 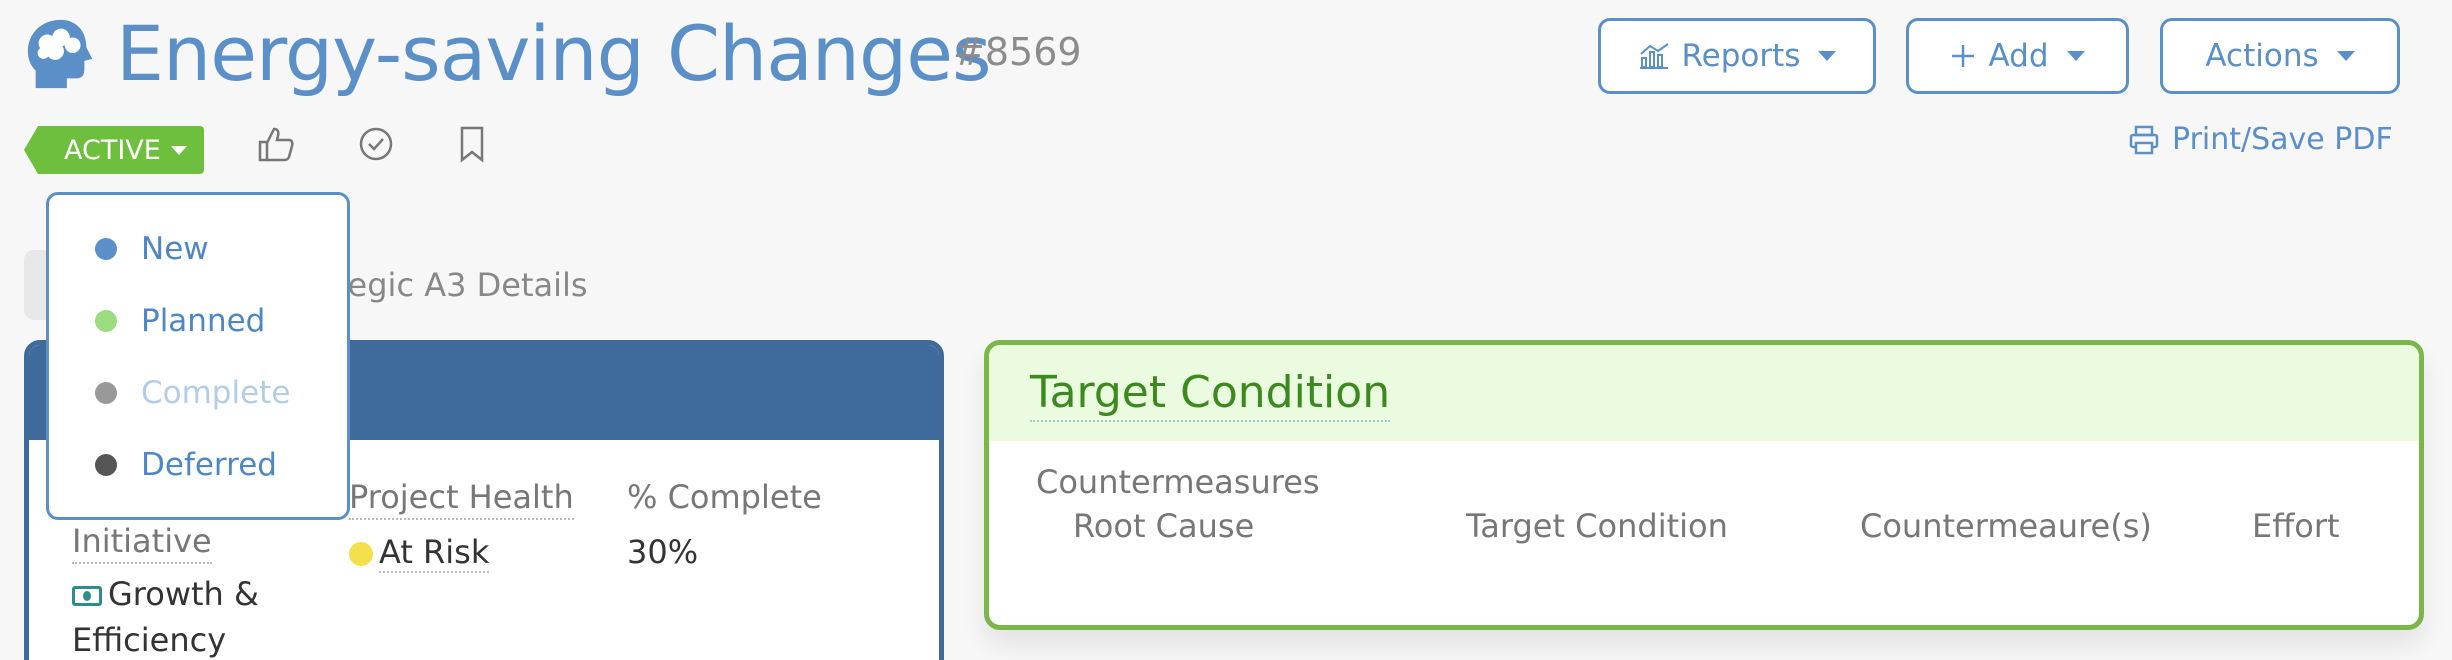 What do you see at coordinates (376, 144) in the screenshot?
I see `check-circle-icon` at bounding box center [376, 144].